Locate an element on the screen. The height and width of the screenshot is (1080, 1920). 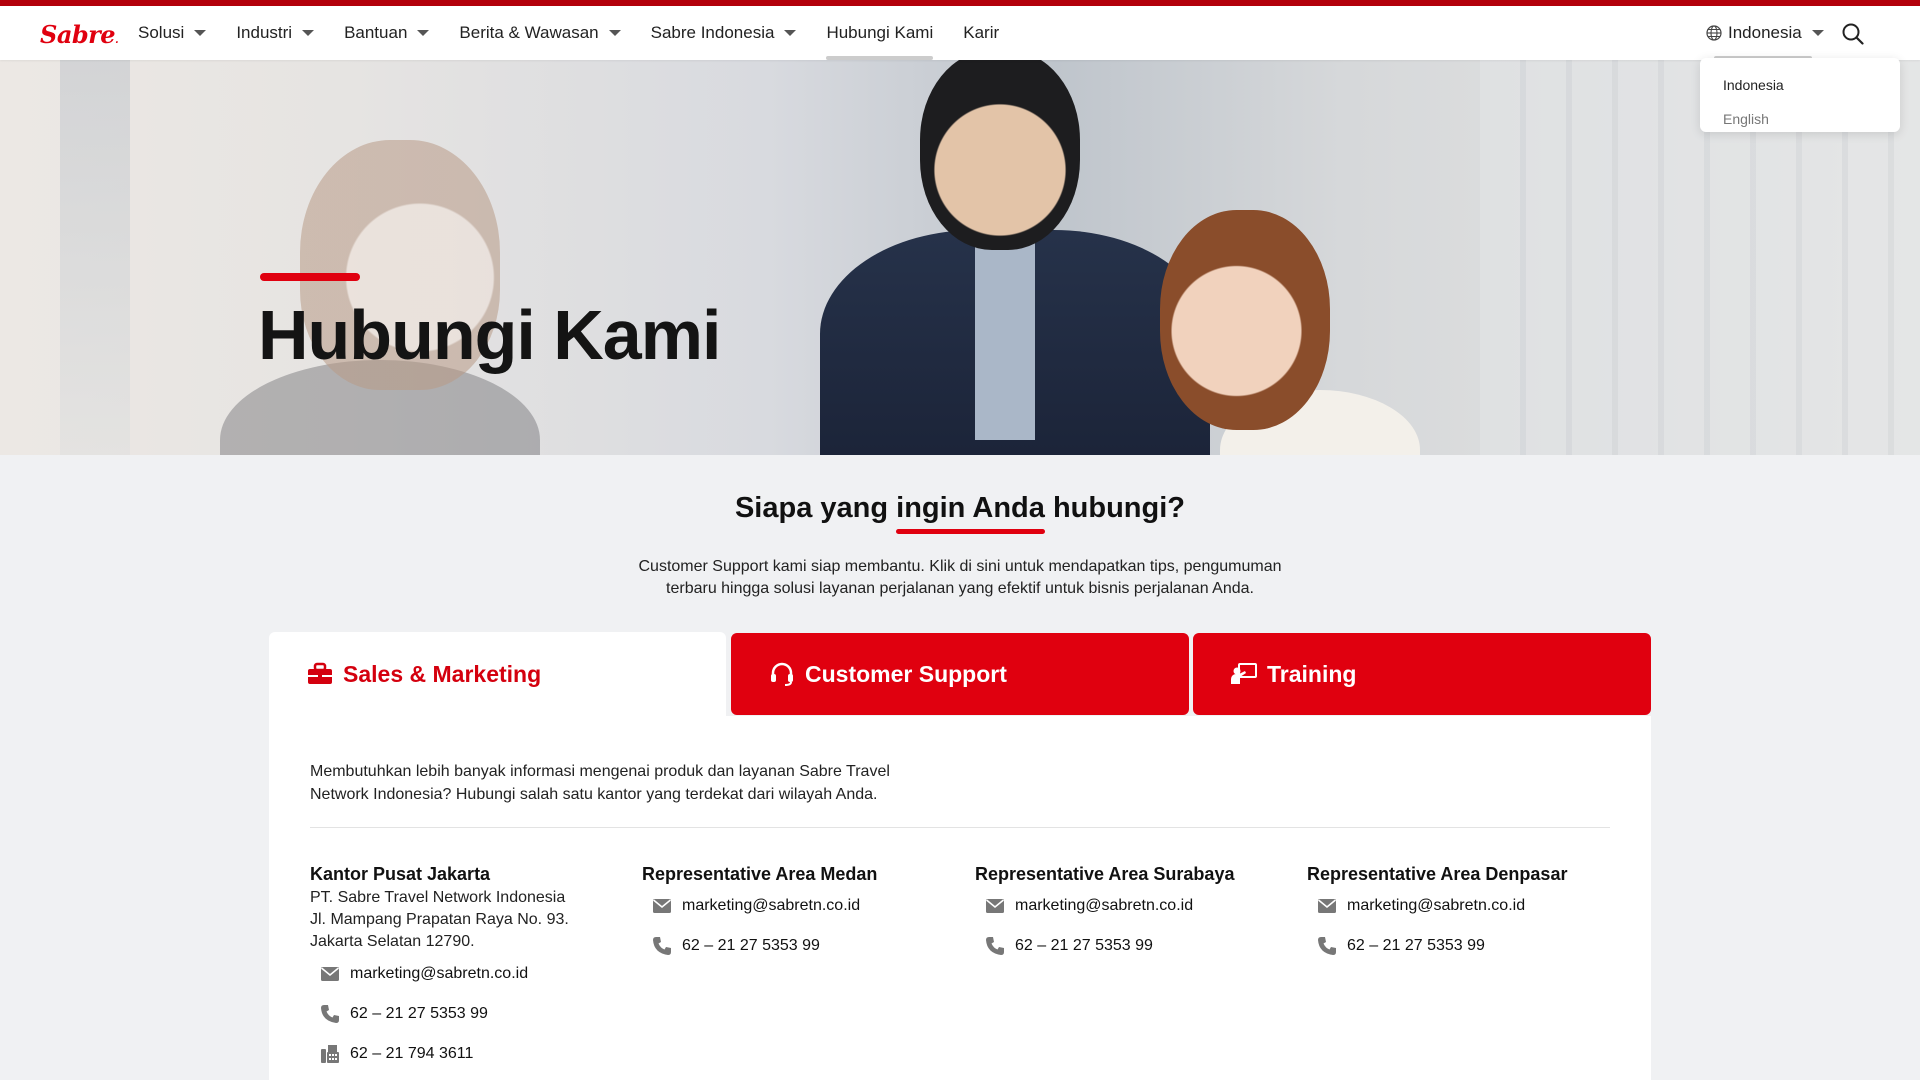
tab-label: Sales & Marketing is located at coordinates (442, 673).